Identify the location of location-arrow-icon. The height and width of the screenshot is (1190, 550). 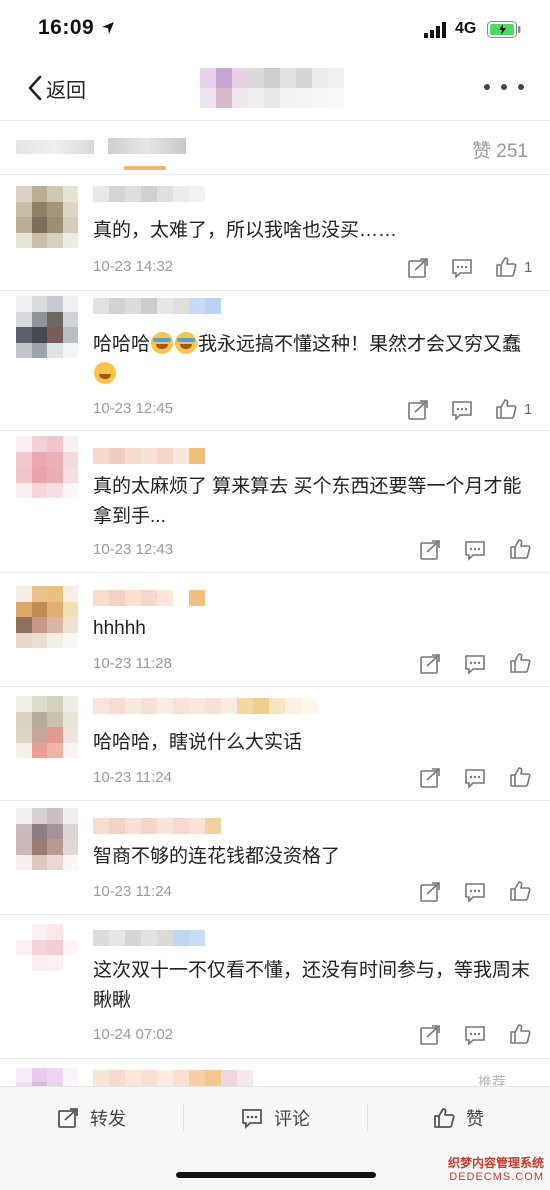
(108, 28).